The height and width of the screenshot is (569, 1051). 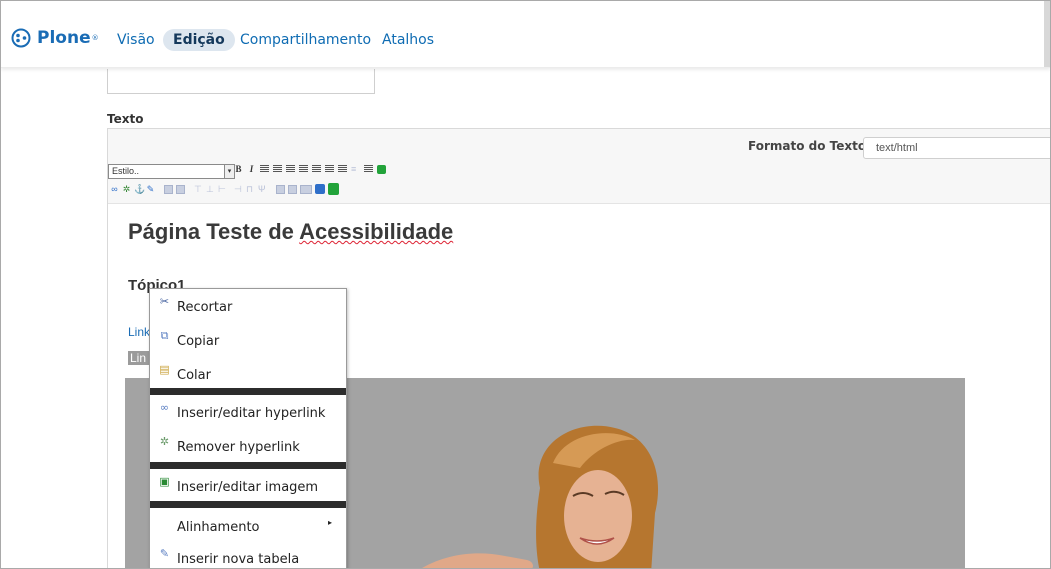 I want to click on plone-logo: Plone ®, so click(x=55, y=38).